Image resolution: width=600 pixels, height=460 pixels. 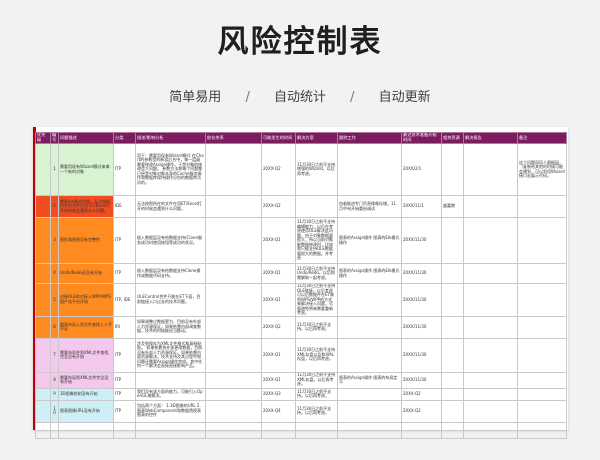 I want to click on cat-cell: IRI, so click(x=124, y=327).